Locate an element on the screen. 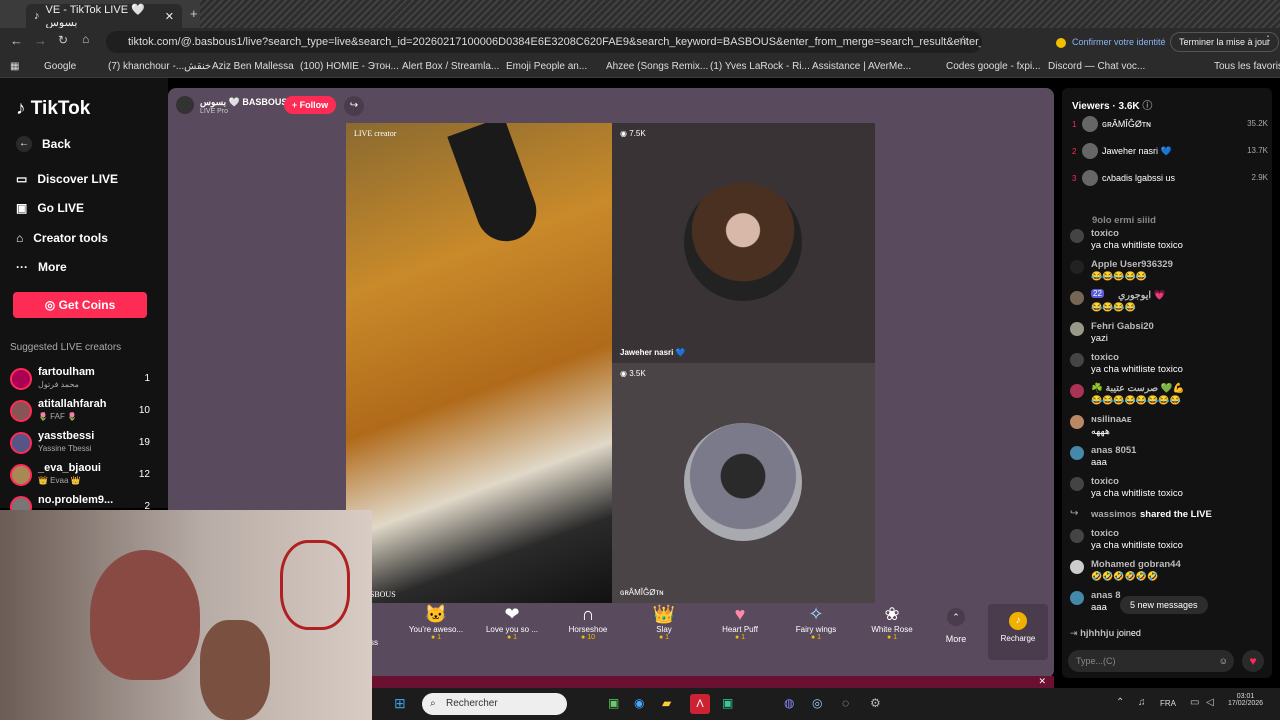 The width and height of the screenshot is (1280, 720). windows-start-icon: ⊞ is located at coordinates (400, 703).